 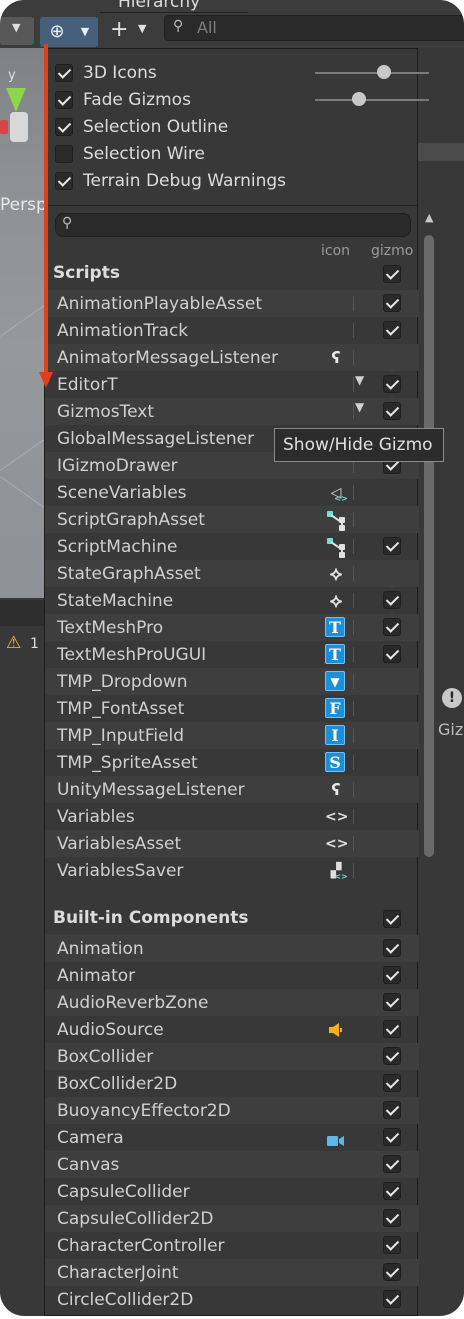 What do you see at coordinates (232, 975) in the screenshot?
I see `list-item: Animator` at bounding box center [232, 975].